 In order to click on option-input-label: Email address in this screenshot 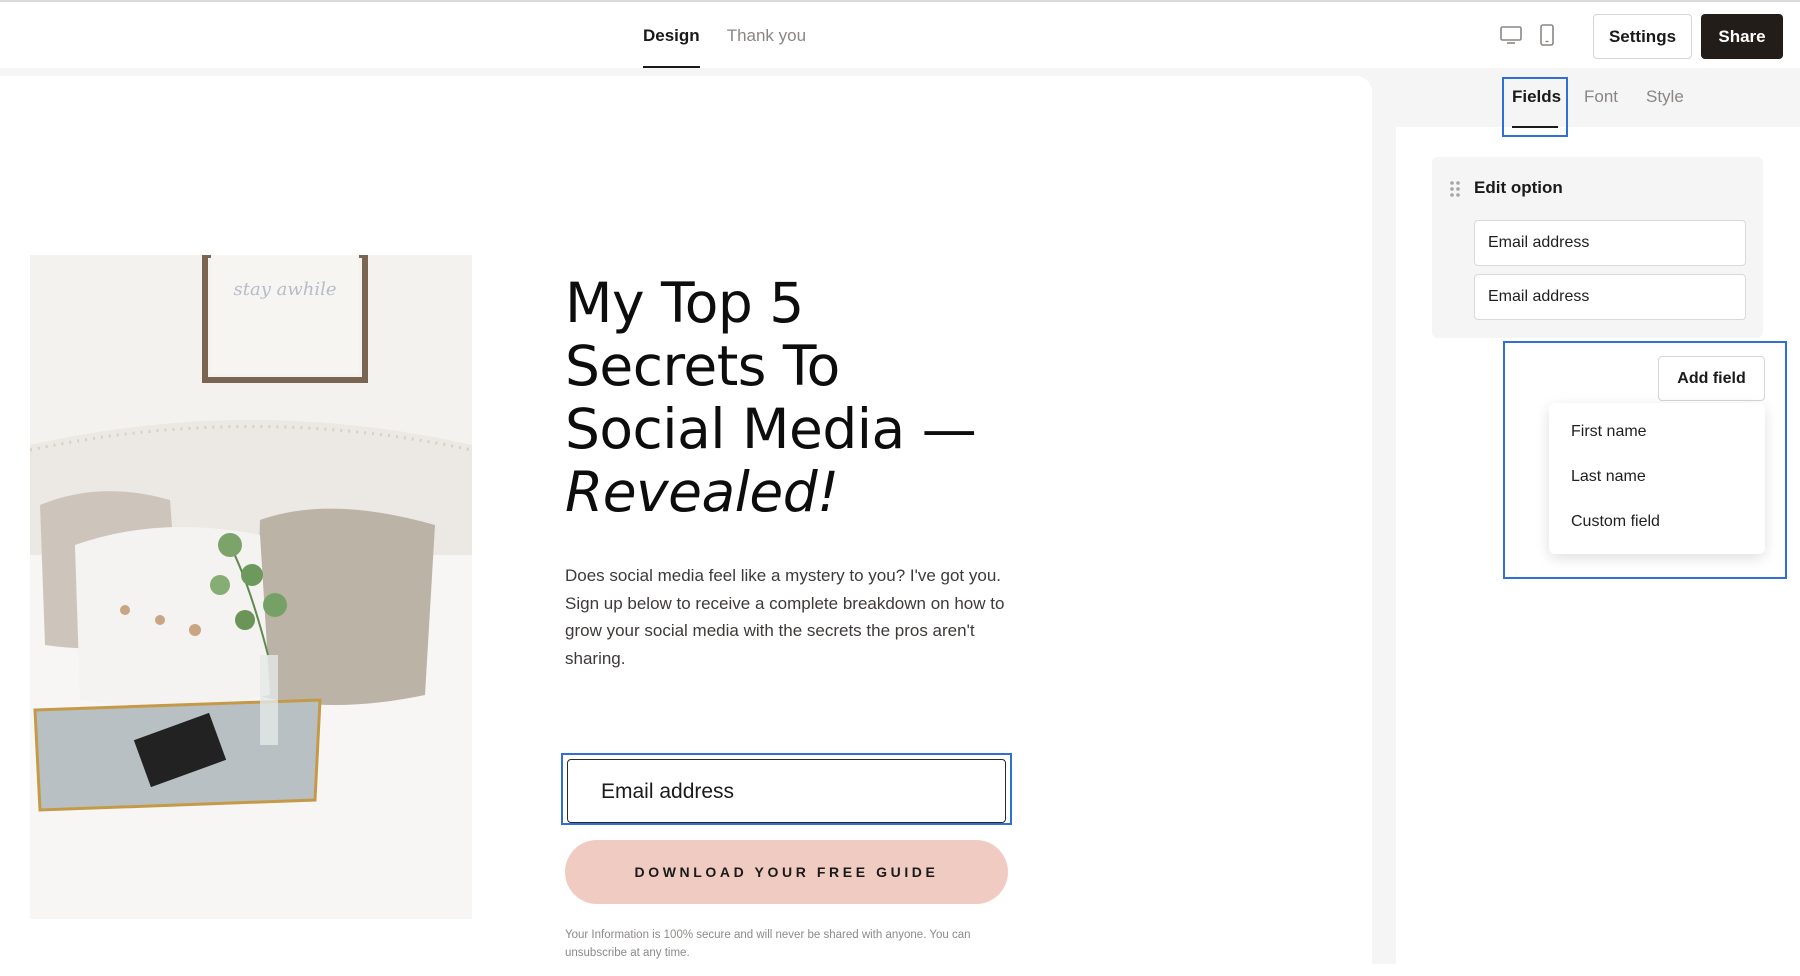, I will do `click(1610, 243)`.